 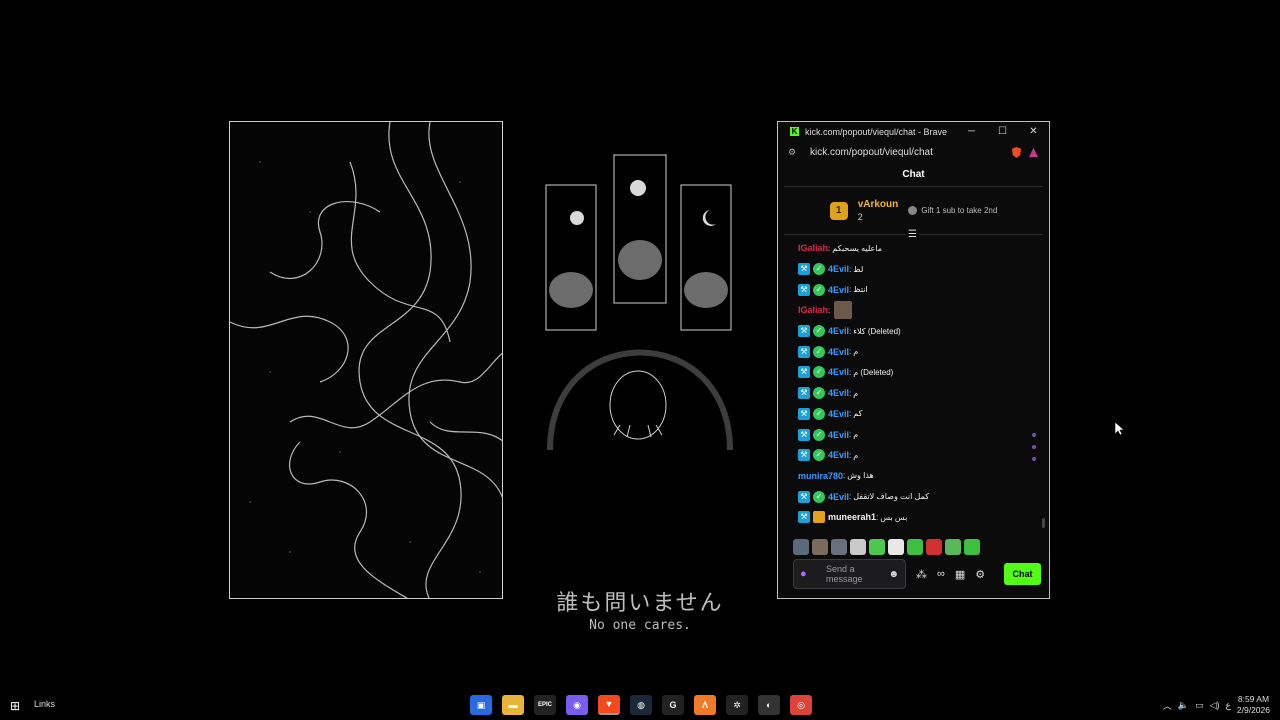 I want to click on gifter-count: 2, so click(x=860, y=216).